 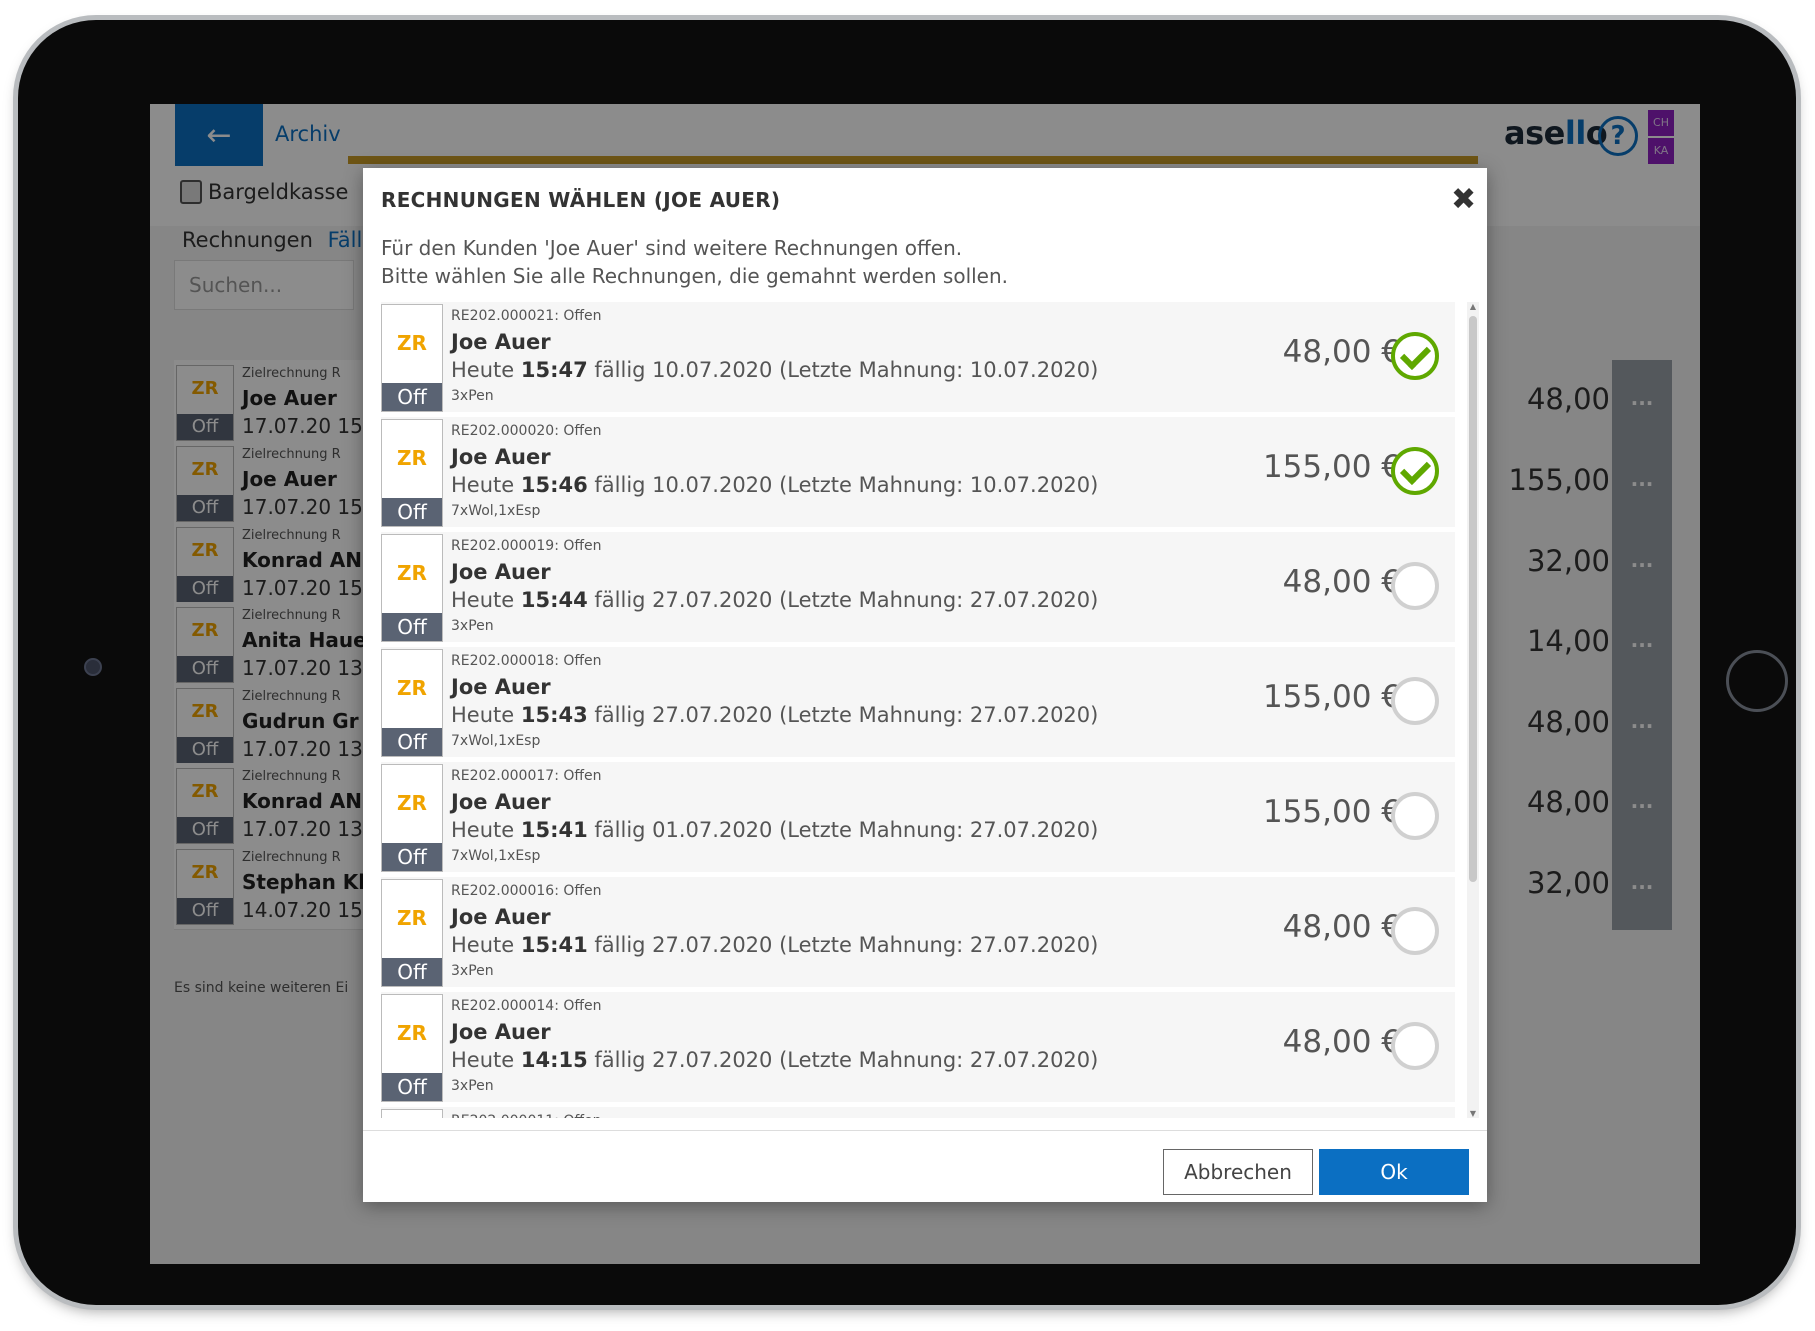 What do you see at coordinates (526, 1006) in the screenshot?
I see `invoice-reference: RE202.000014: Offen` at bounding box center [526, 1006].